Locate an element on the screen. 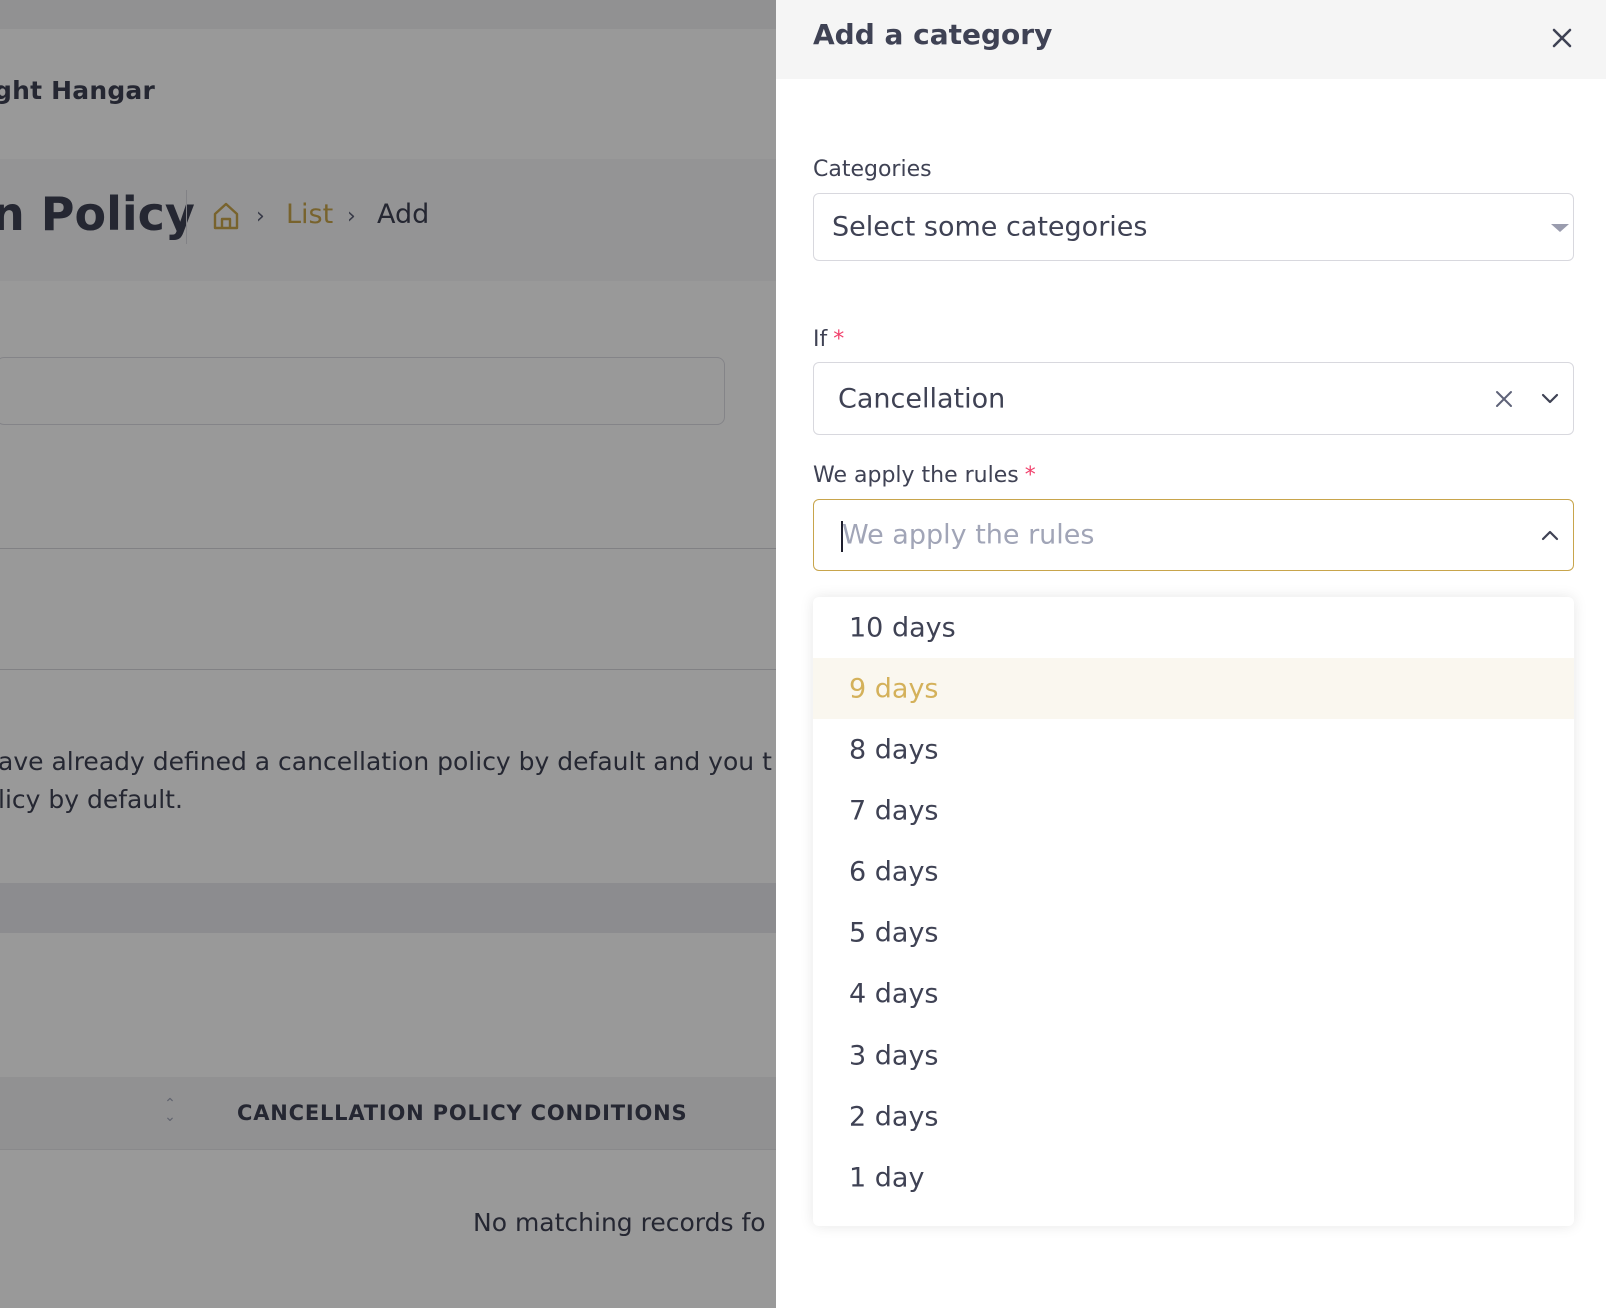 Image resolution: width=1606 pixels, height=1308 pixels. rules-option-label: 6 days is located at coordinates (894, 871).